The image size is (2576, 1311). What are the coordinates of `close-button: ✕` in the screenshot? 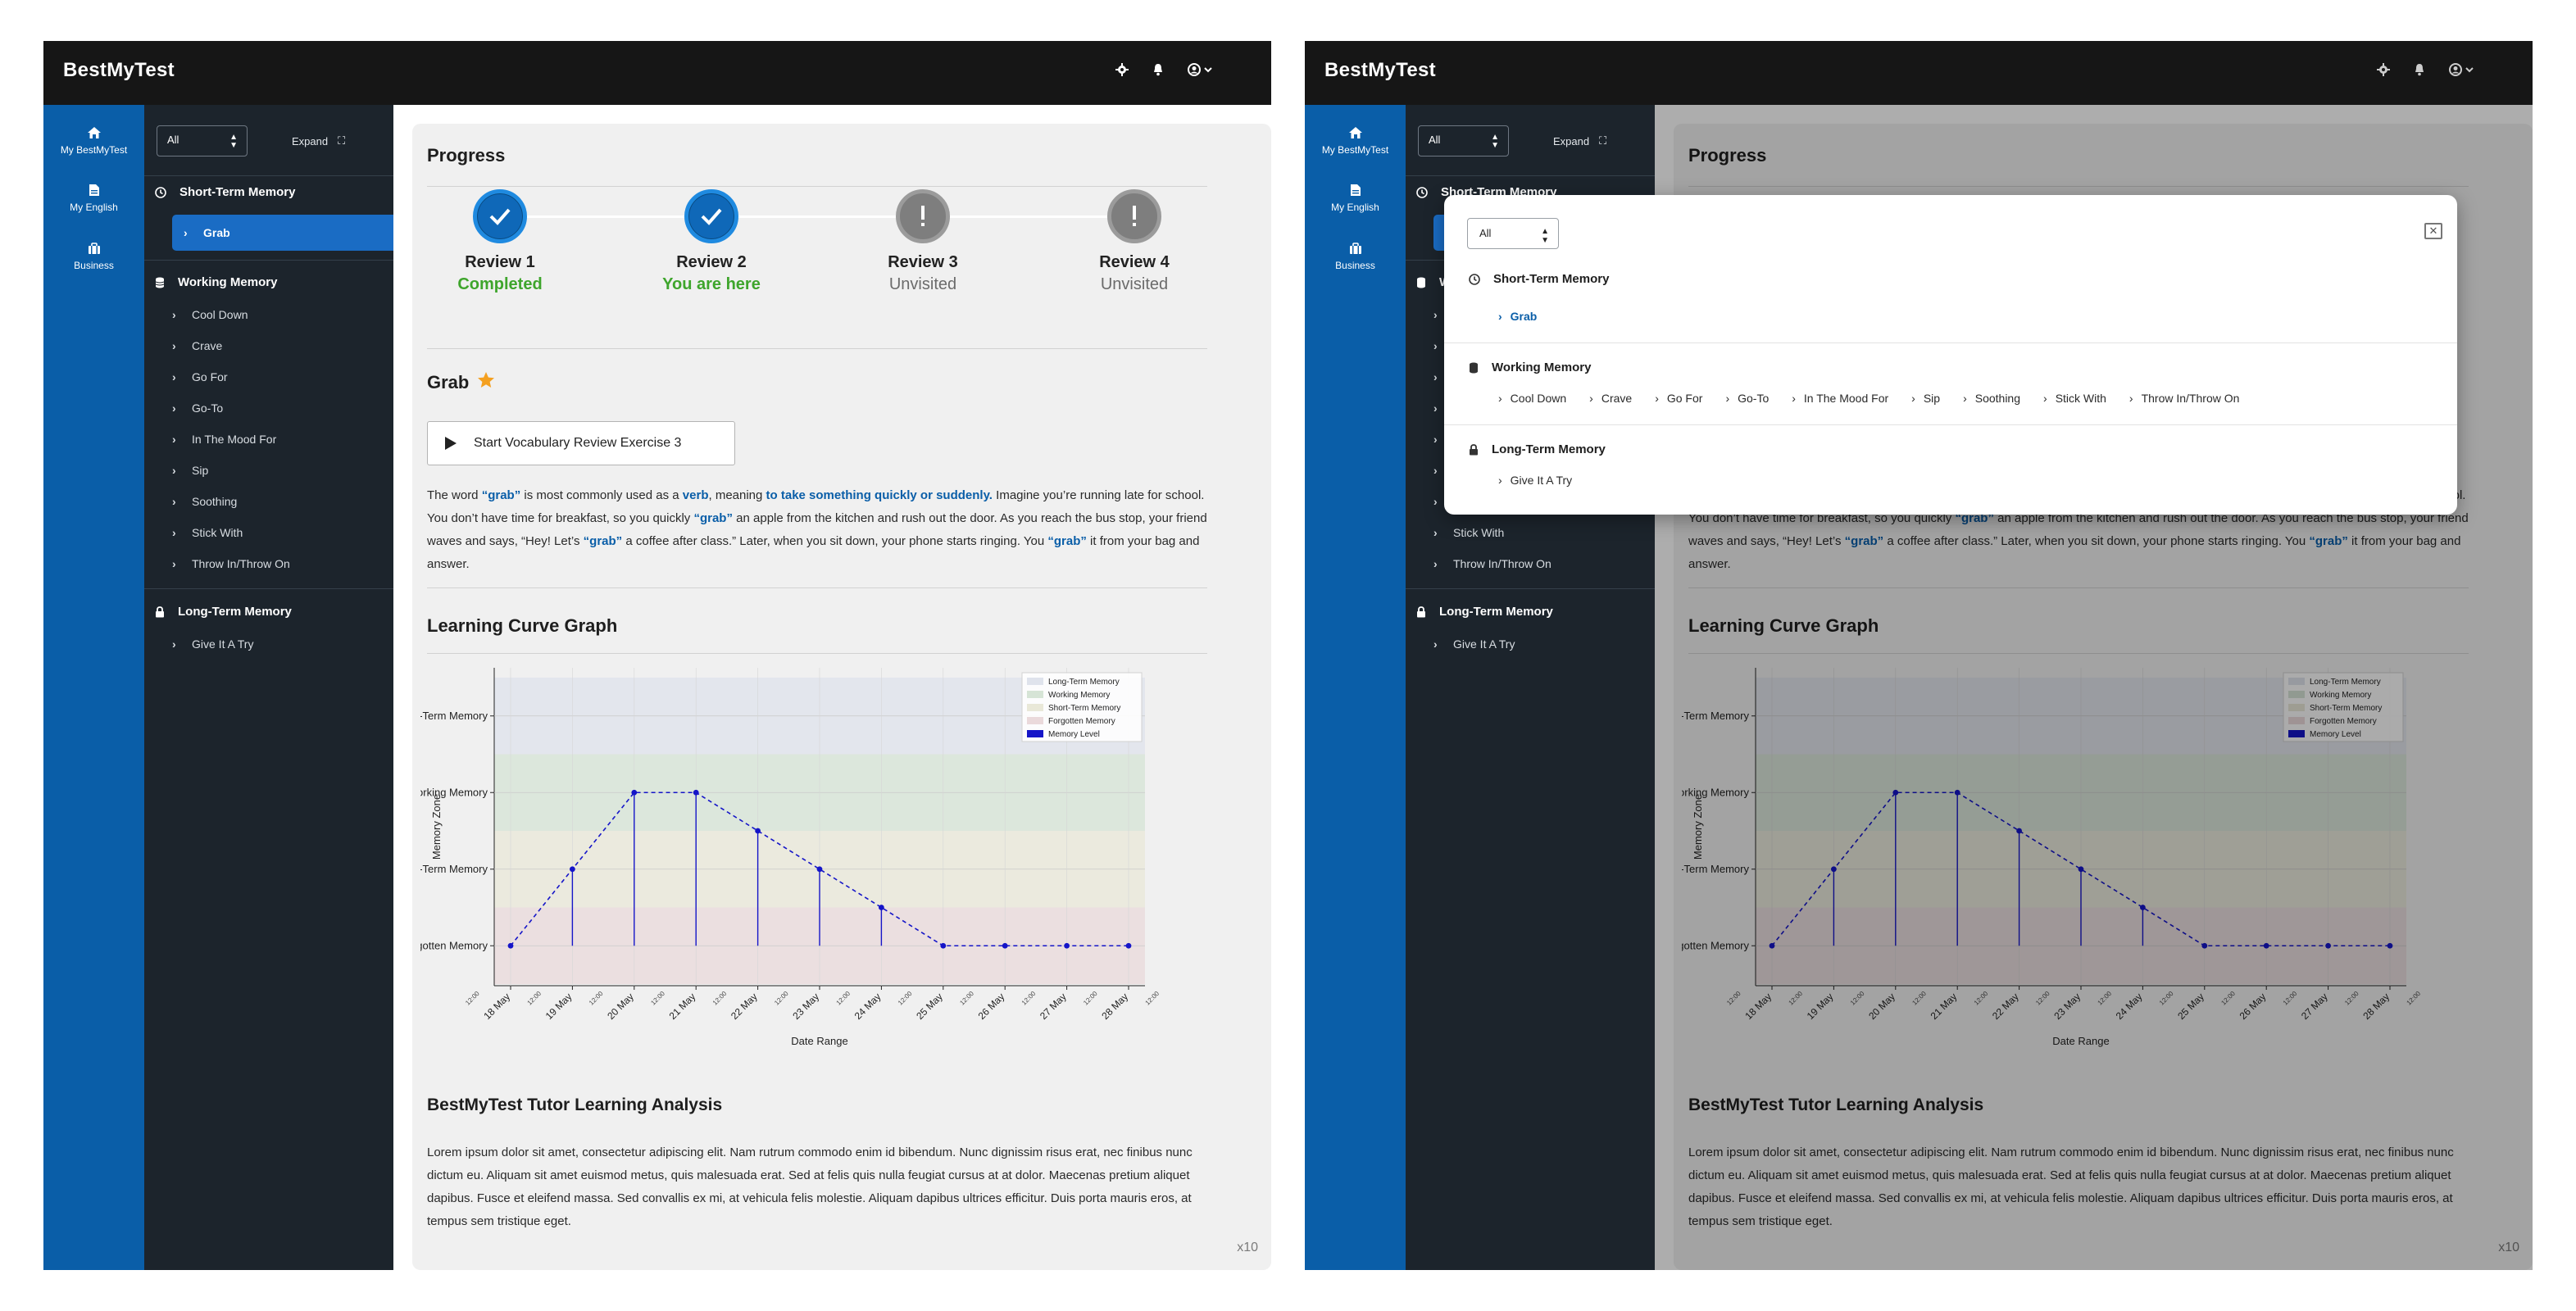 It's located at (2433, 231).